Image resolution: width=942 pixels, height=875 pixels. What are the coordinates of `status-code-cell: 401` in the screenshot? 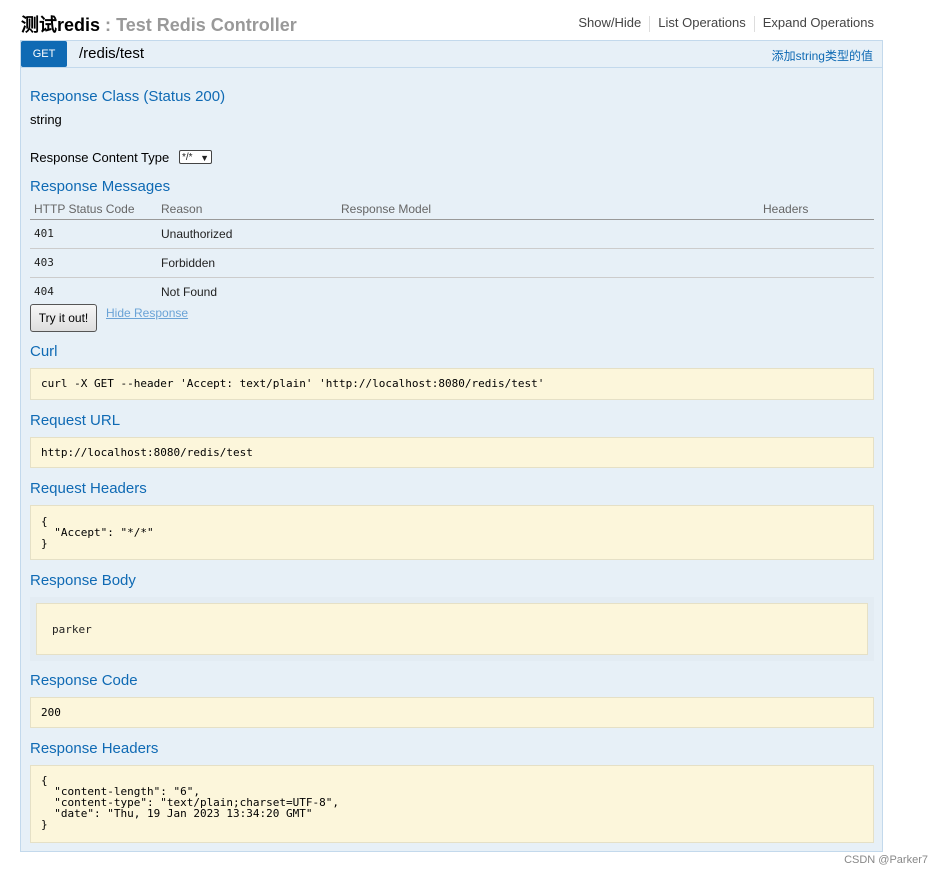 It's located at (44, 233).